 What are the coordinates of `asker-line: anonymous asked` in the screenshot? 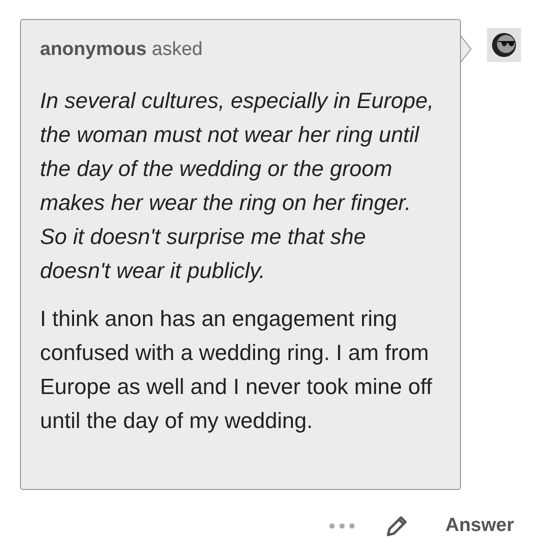 It's located at (122, 50).